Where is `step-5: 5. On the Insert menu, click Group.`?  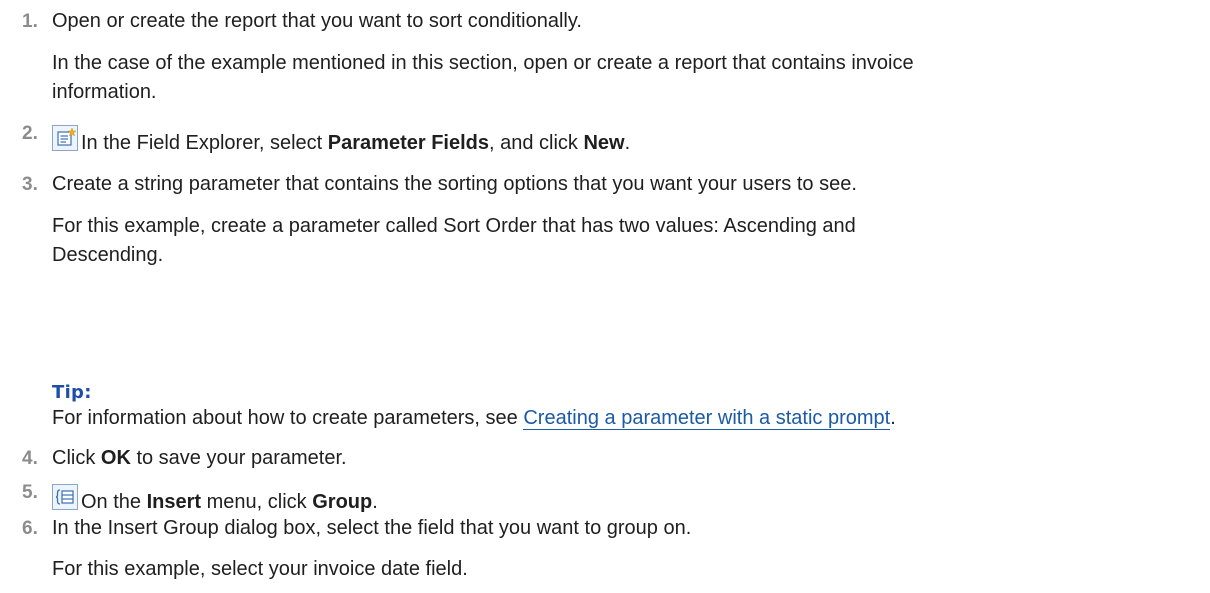
step-5: 5. On the Insert menu, click Group. is located at coordinates (200, 498).